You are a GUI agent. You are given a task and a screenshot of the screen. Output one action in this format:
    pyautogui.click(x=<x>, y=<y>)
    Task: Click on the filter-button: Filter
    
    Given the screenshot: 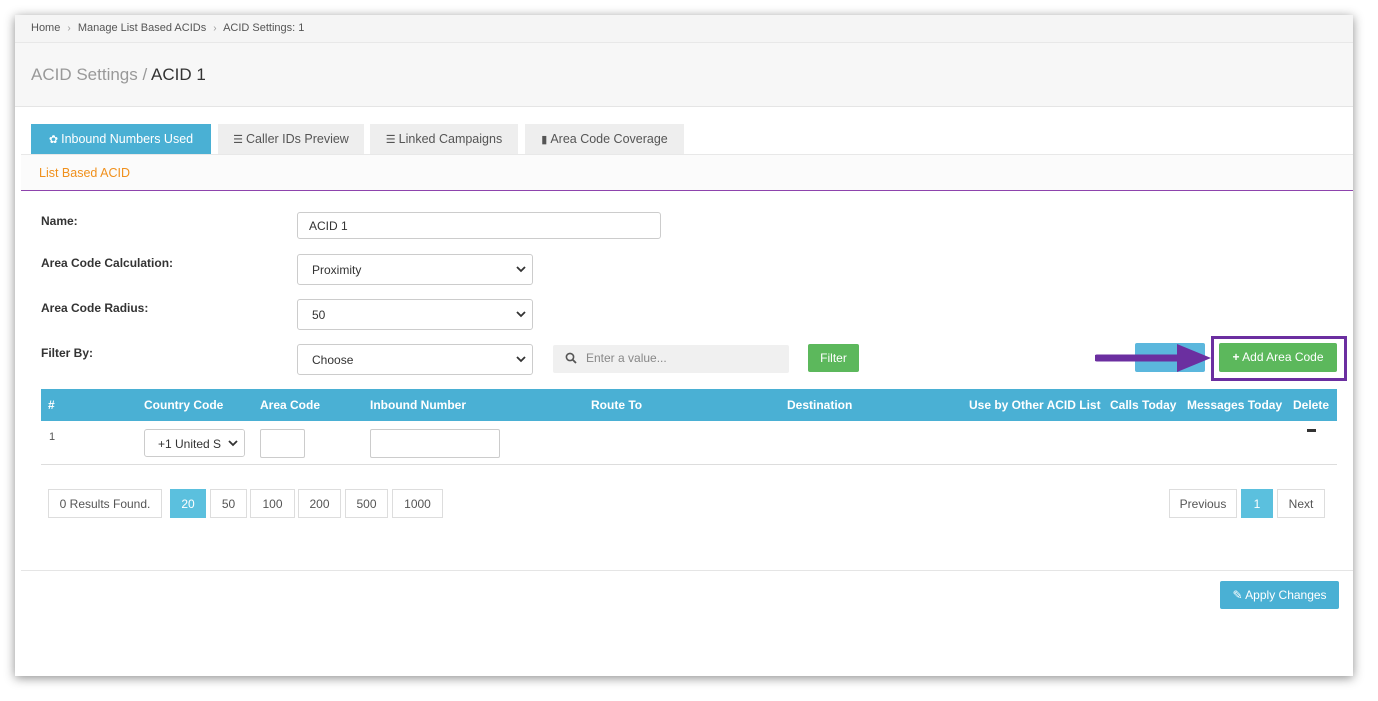 What is the action you would take?
    pyautogui.click(x=833, y=358)
    